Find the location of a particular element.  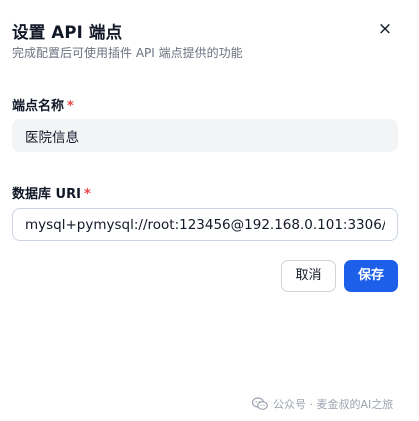

close-icon: × is located at coordinates (385, 29).